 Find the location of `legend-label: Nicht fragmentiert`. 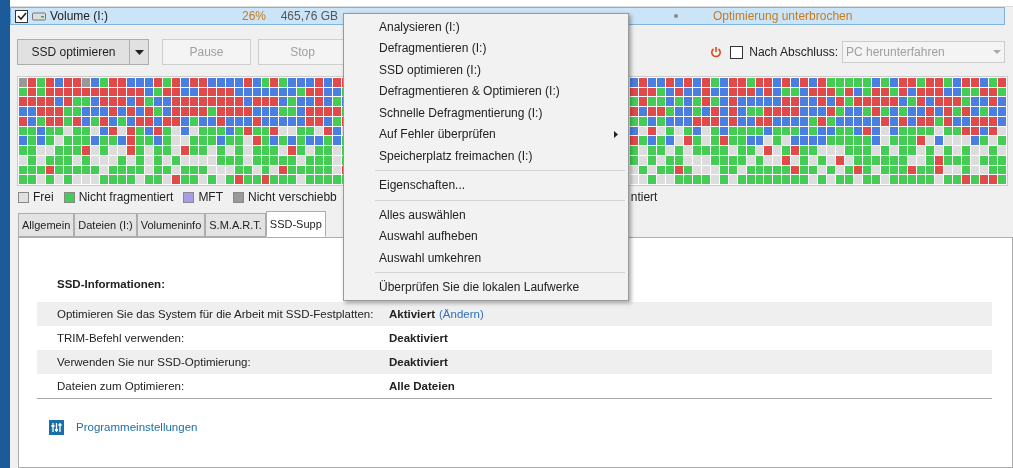

legend-label: Nicht fragmentiert is located at coordinates (126, 197).